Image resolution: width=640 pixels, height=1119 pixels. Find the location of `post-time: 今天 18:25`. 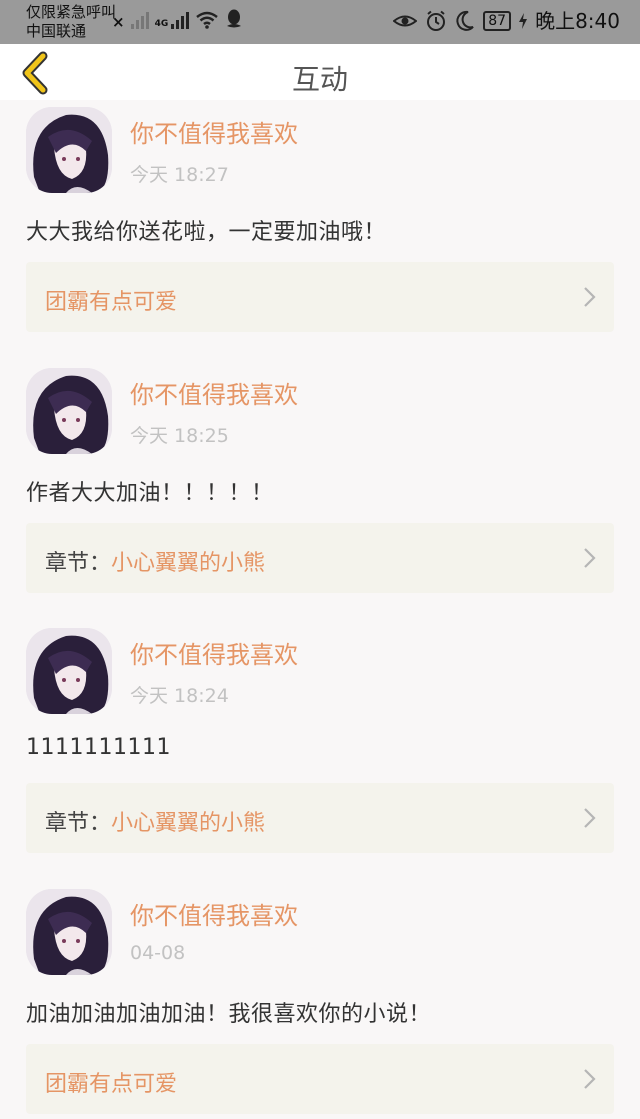

post-time: 今天 18:25 is located at coordinates (179, 435).